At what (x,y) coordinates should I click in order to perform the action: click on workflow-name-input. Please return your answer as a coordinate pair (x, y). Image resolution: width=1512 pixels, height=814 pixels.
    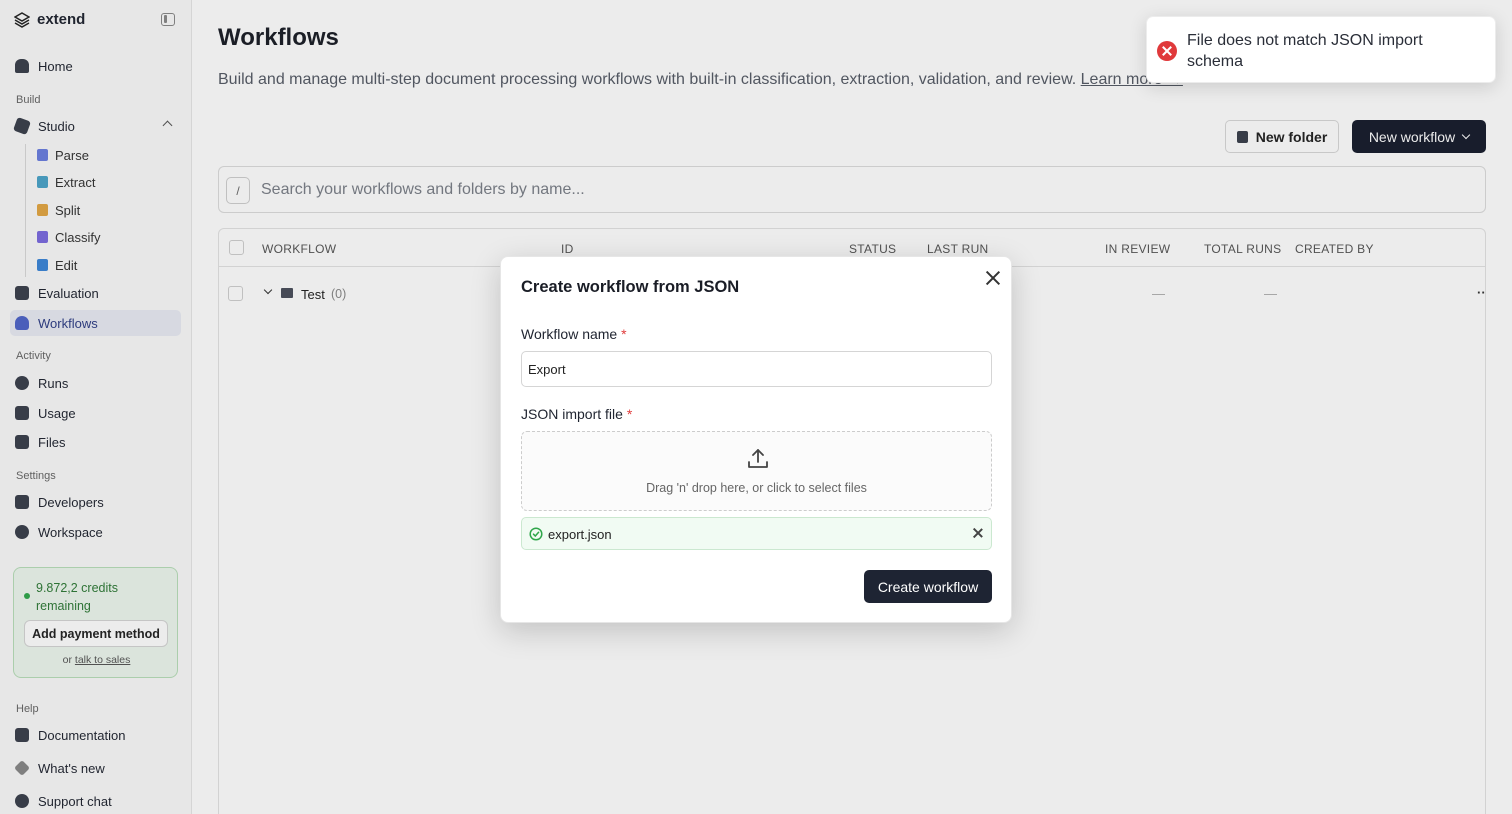
    Looking at the image, I should click on (756, 369).